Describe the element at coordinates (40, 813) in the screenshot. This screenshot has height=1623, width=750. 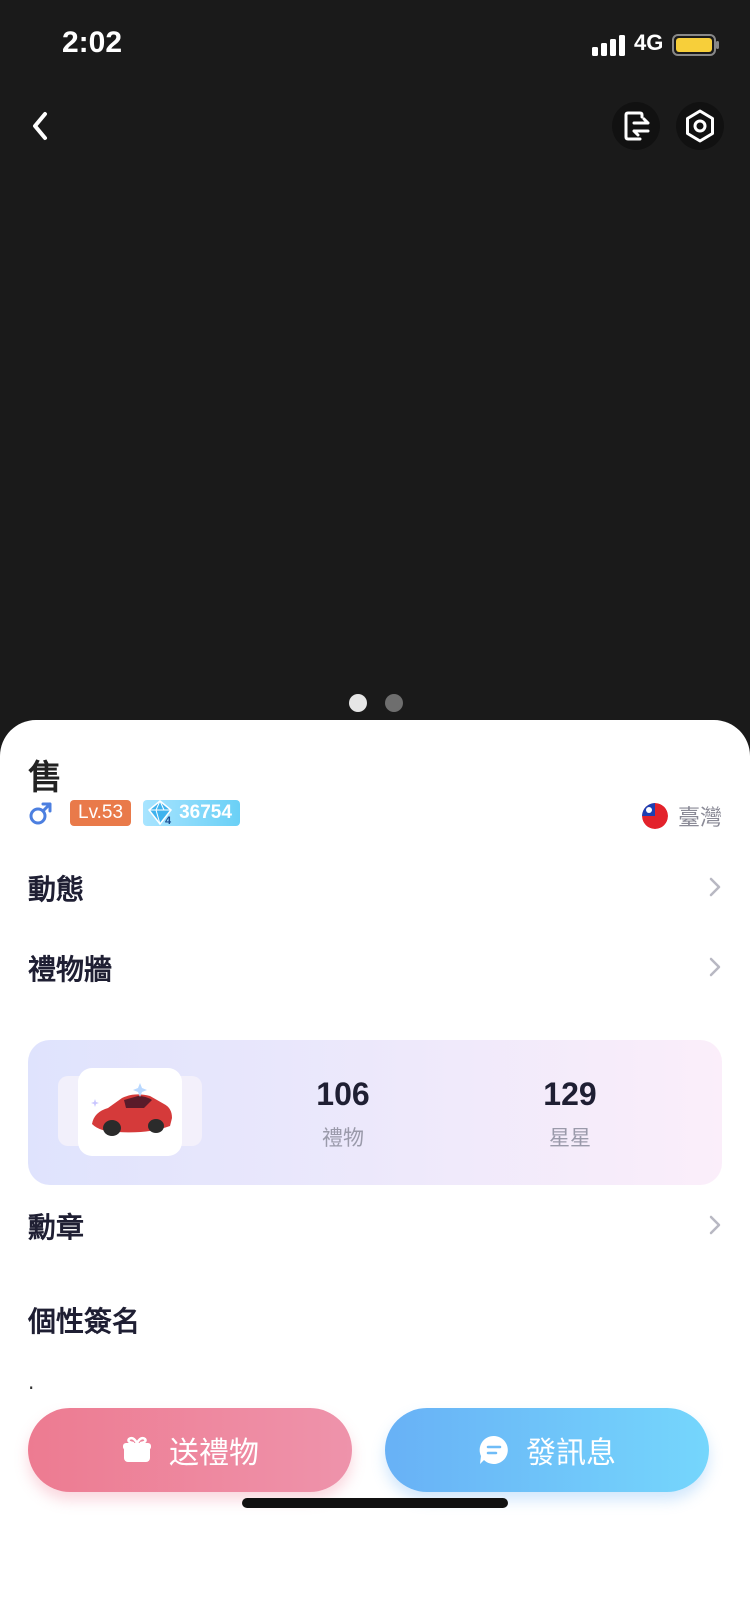
I see `male-gender-icon` at that location.